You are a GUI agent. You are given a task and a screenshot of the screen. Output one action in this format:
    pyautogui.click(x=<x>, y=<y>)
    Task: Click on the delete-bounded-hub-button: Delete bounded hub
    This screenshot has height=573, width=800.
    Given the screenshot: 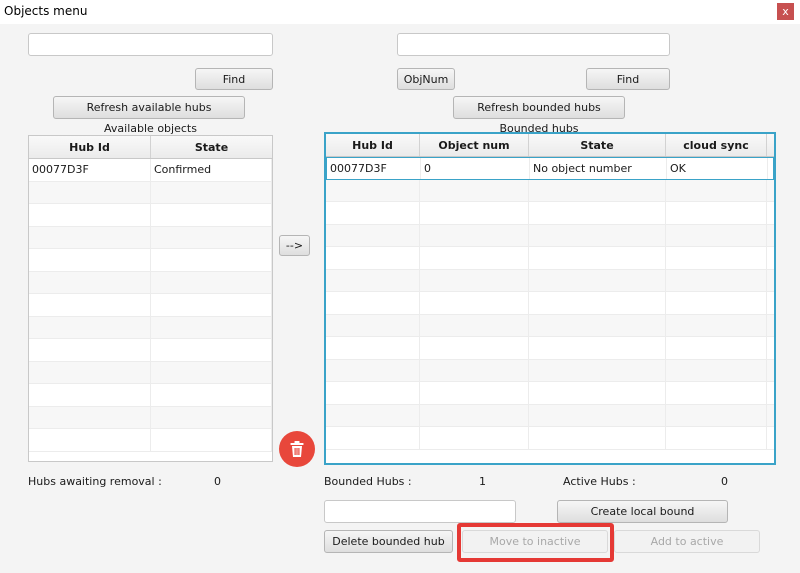 What is the action you would take?
    pyautogui.click(x=388, y=541)
    